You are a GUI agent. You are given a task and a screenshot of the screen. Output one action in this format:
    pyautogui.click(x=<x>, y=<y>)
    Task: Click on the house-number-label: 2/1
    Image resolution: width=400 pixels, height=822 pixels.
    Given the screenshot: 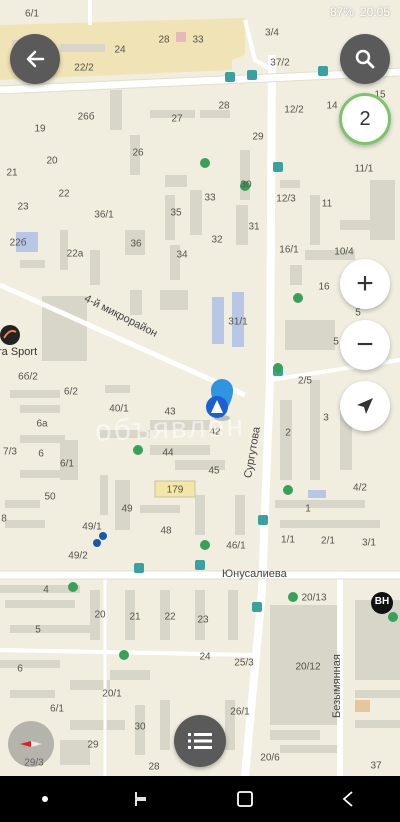 What is the action you would take?
    pyautogui.click(x=328, y=541)
    